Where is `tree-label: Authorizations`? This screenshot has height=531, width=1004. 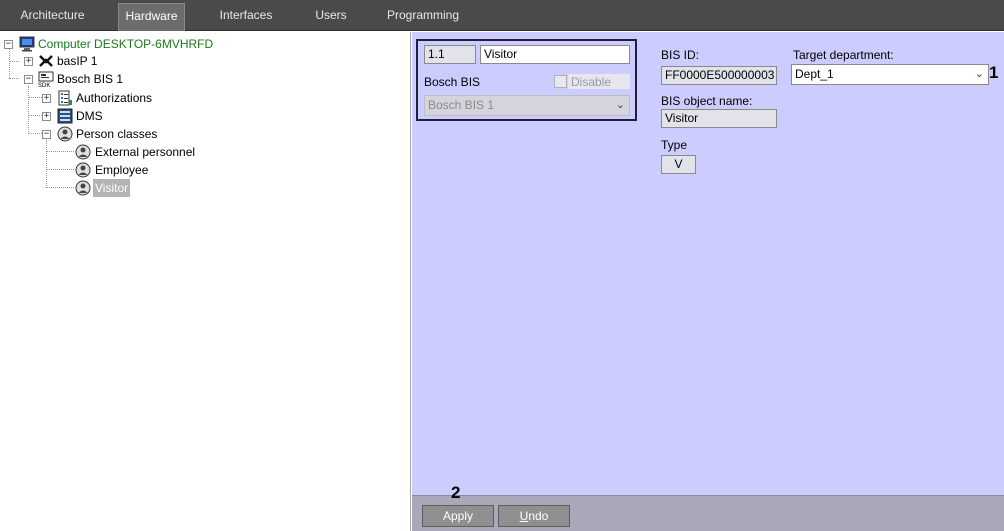 tree-label: Authorizations is located at coordinates (114, 98).